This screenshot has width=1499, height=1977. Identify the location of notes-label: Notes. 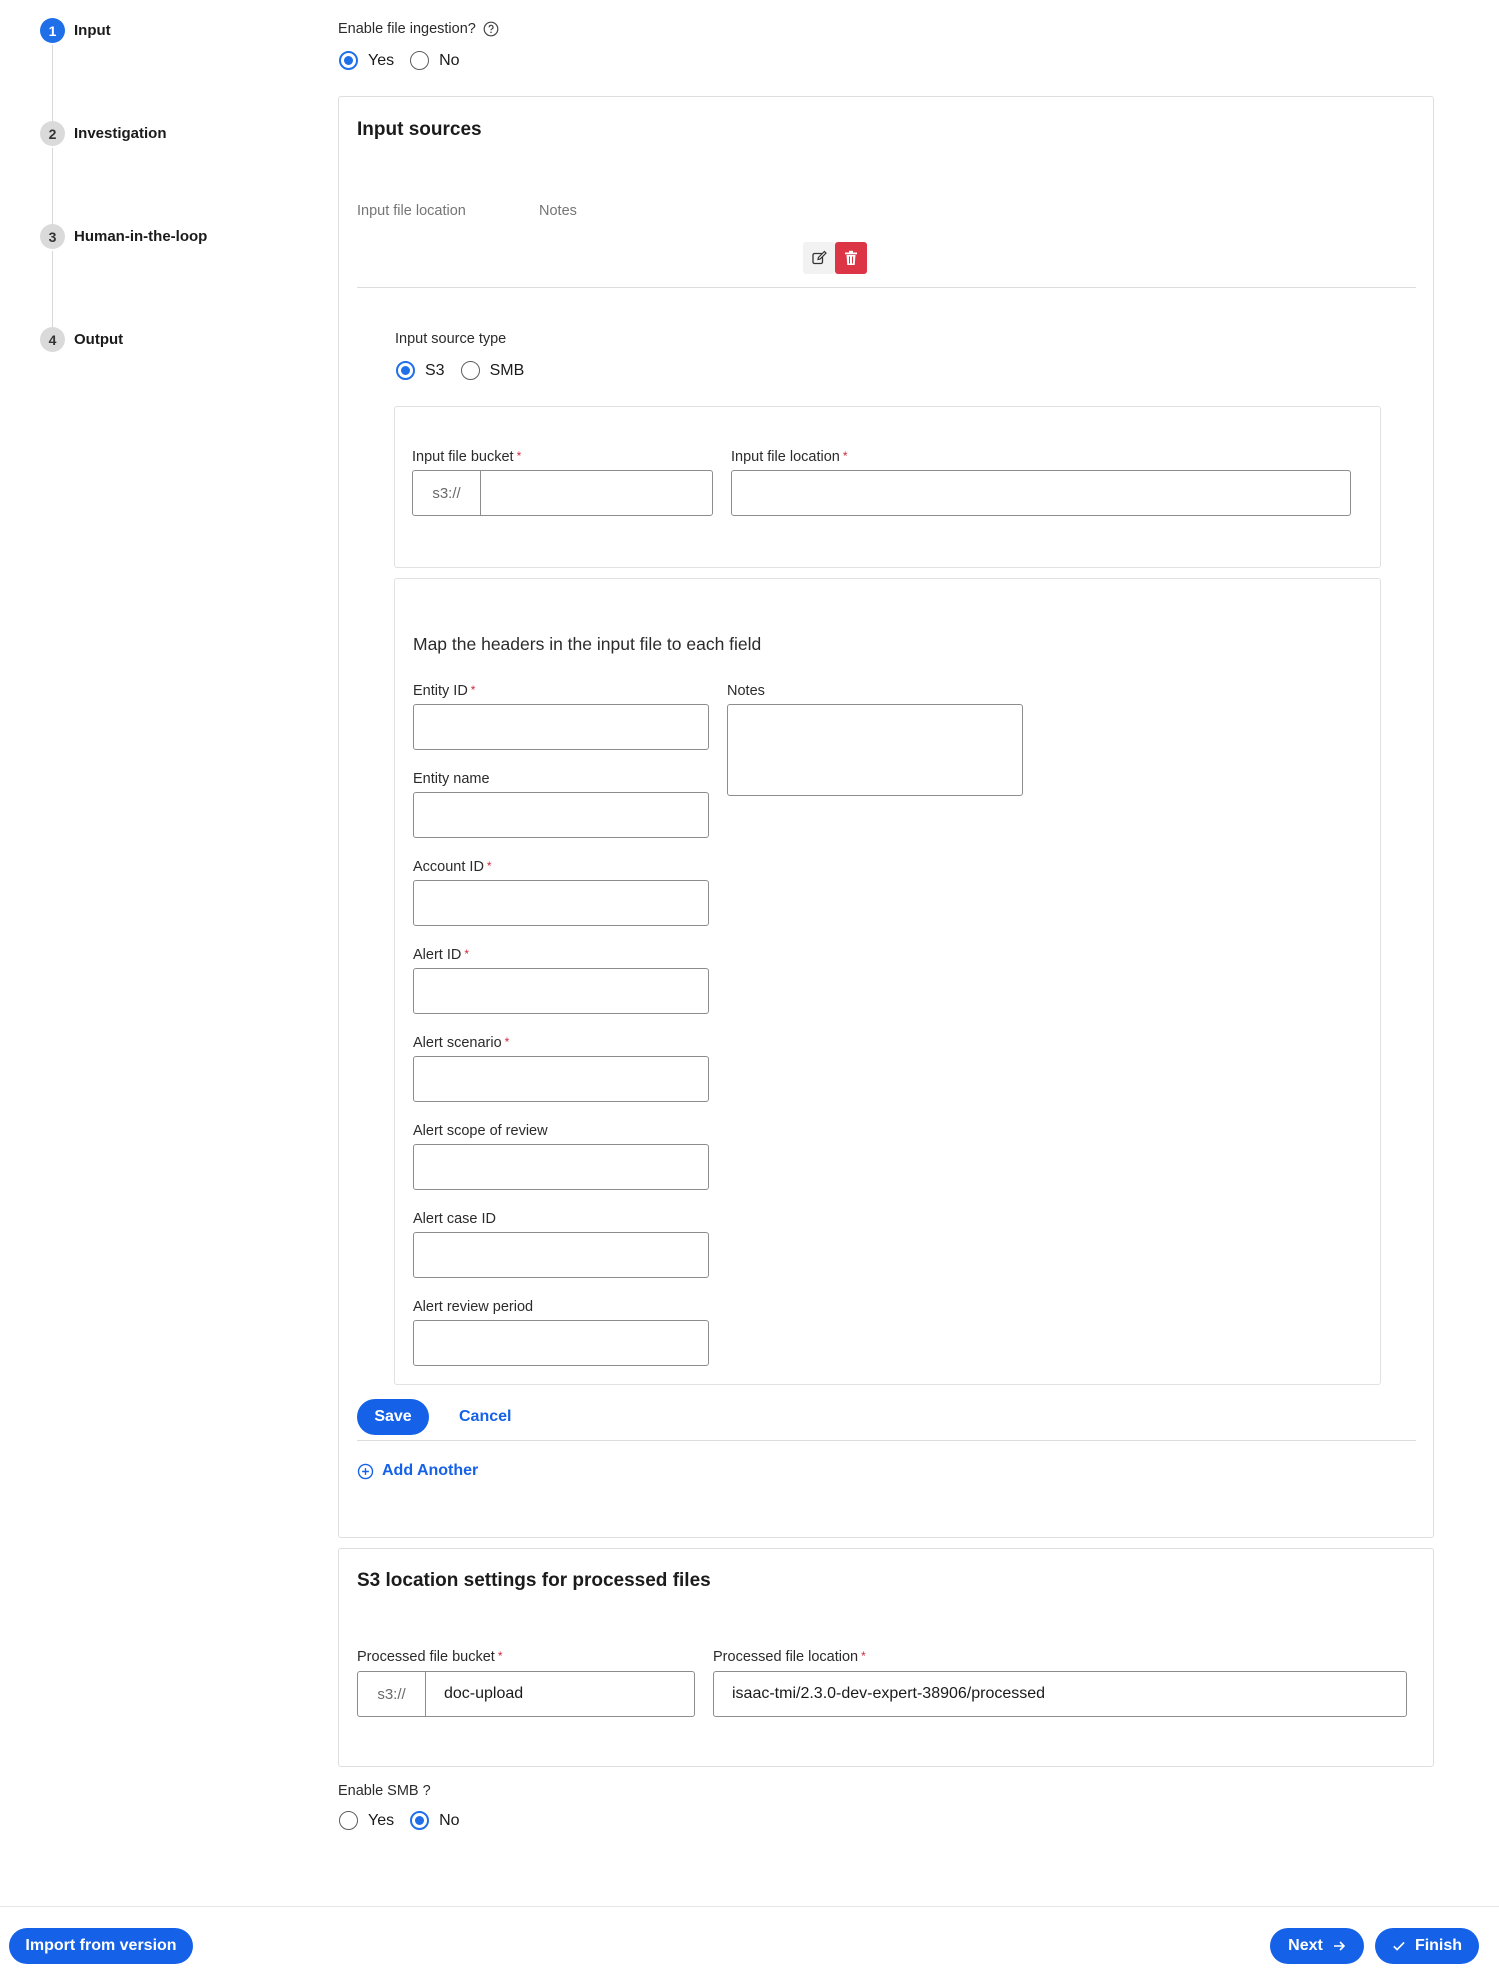
(746, 691).